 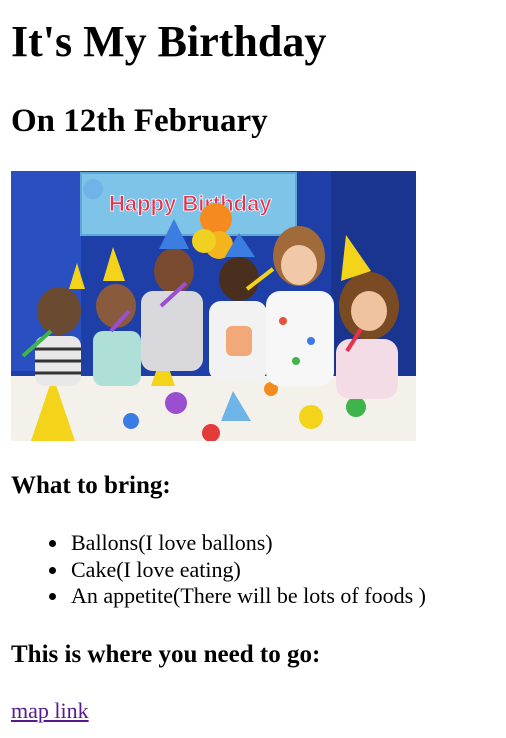 I want to click on banner-text: Happy Birthday, so click(x=190, y=203).